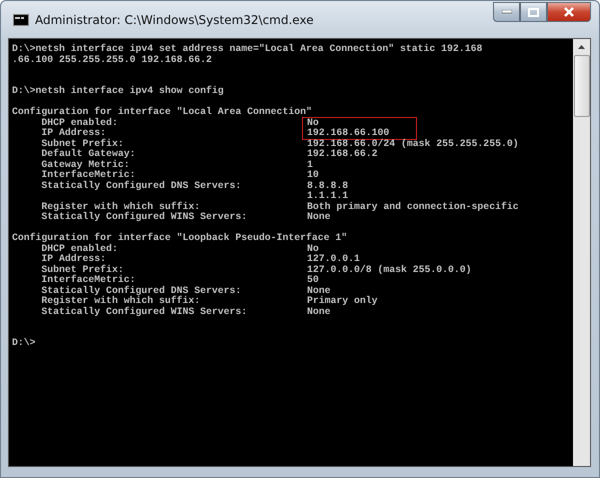 The height and width of the screenshot is (478, 600). I want to click on setting-value: 192.168.66.2, so click(342, 153).